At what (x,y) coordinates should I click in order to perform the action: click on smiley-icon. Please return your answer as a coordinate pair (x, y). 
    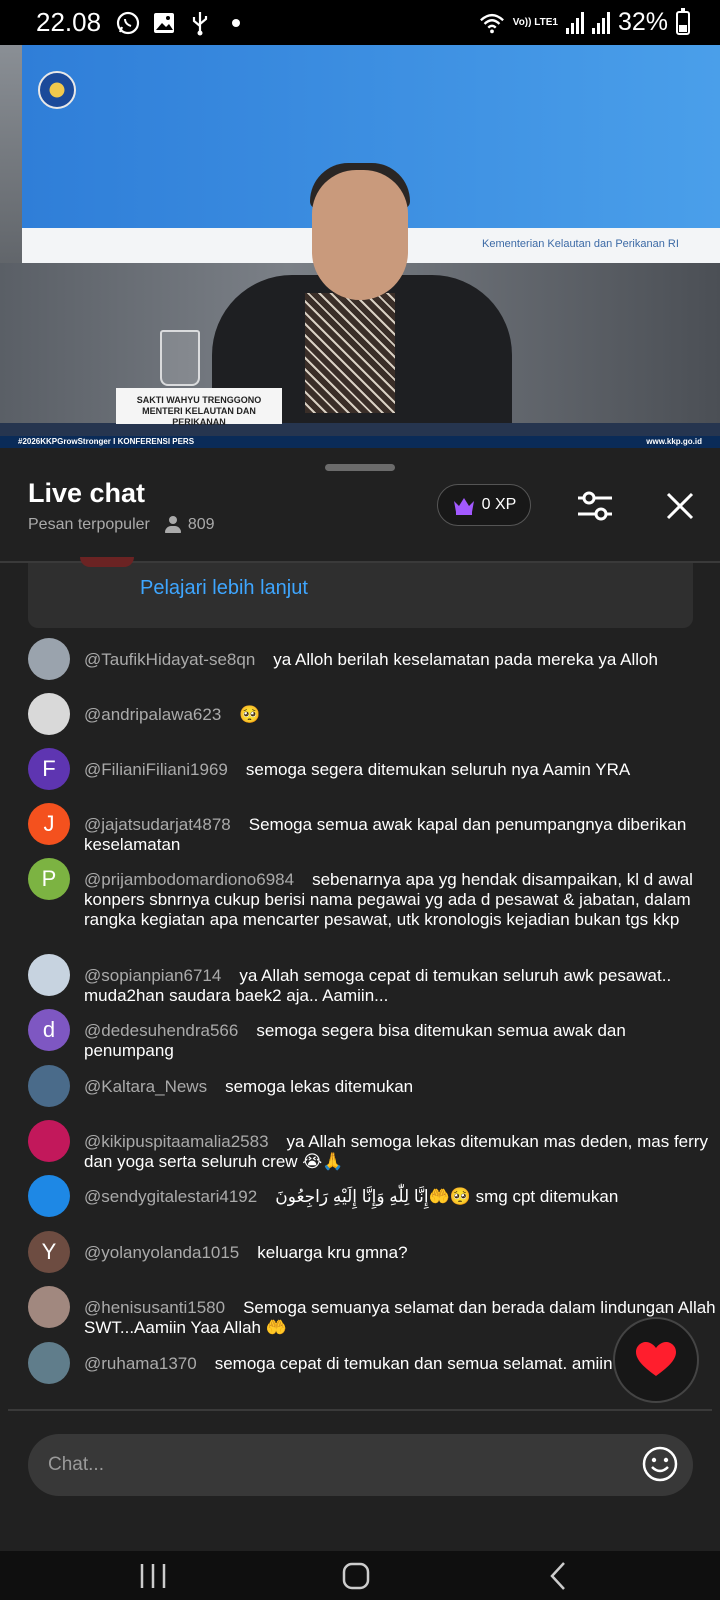
    Looking at the image, I should click on (660, 1464).